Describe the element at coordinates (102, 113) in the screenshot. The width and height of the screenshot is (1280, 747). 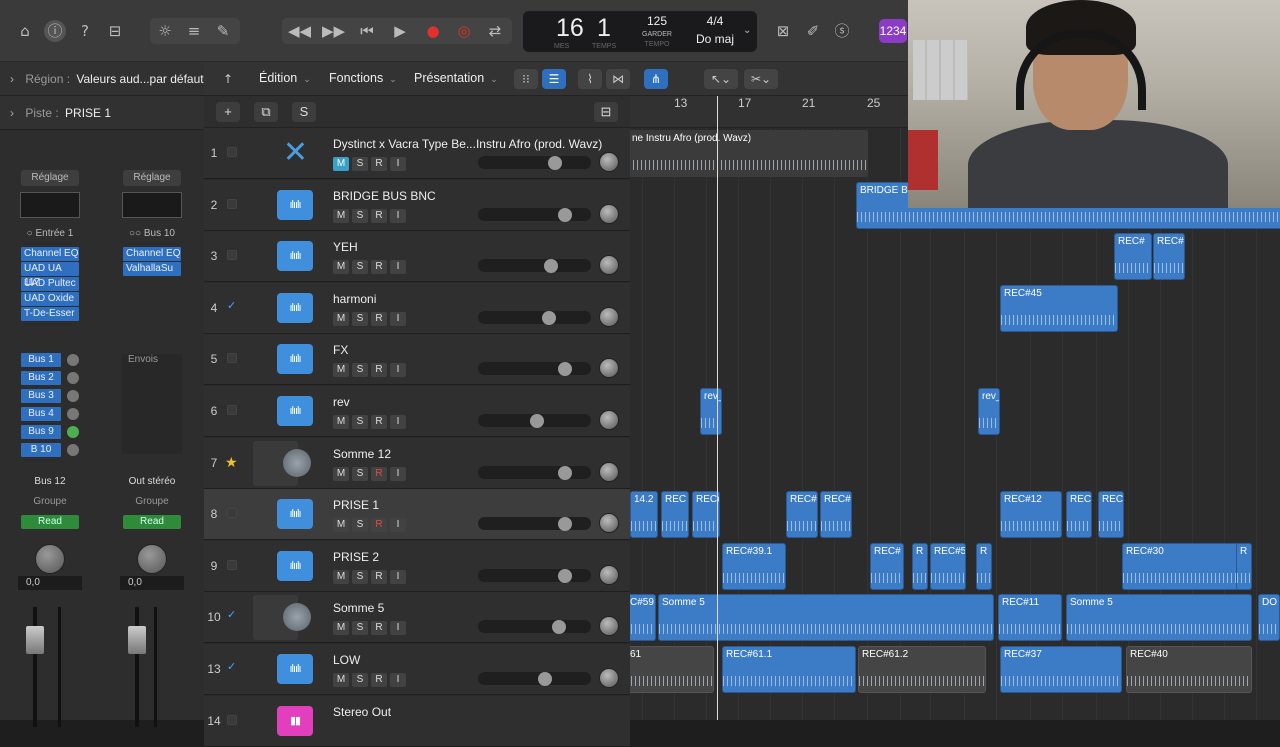
I see `track-row: › Piste : PRISE 1` at that location.